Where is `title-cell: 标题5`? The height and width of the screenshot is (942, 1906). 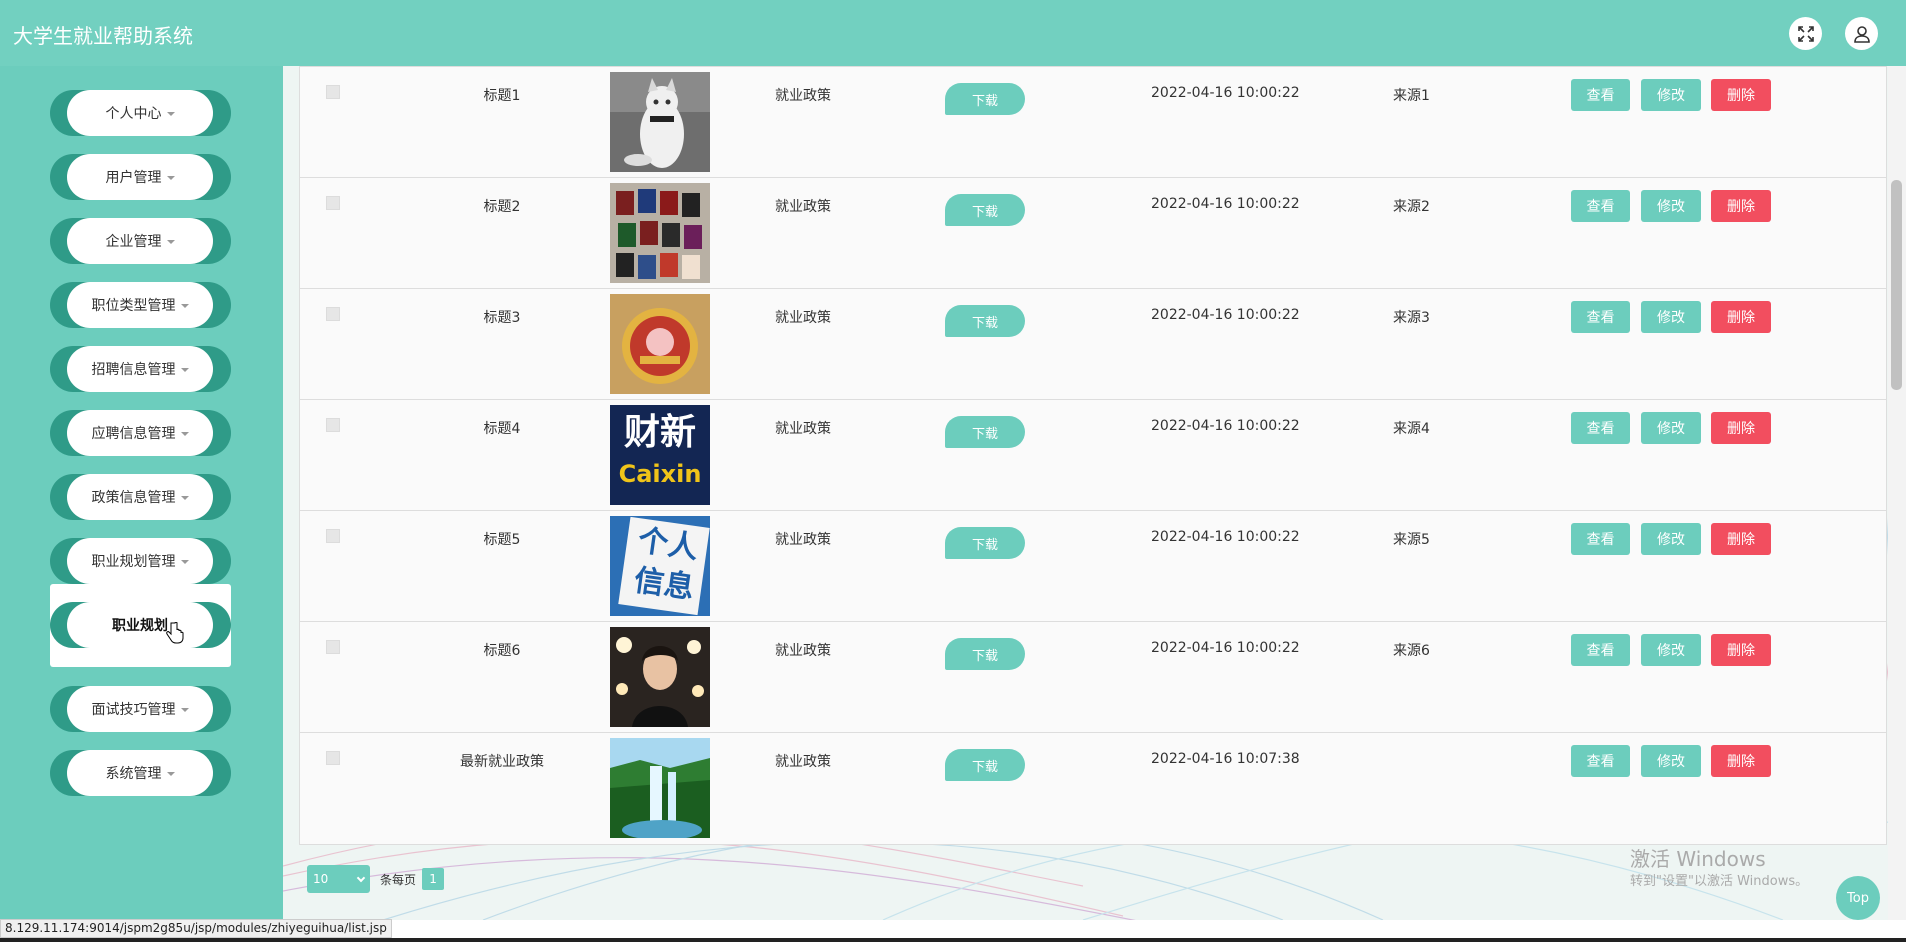
title-cell: 标题5 is located at coordinates (502, 540).